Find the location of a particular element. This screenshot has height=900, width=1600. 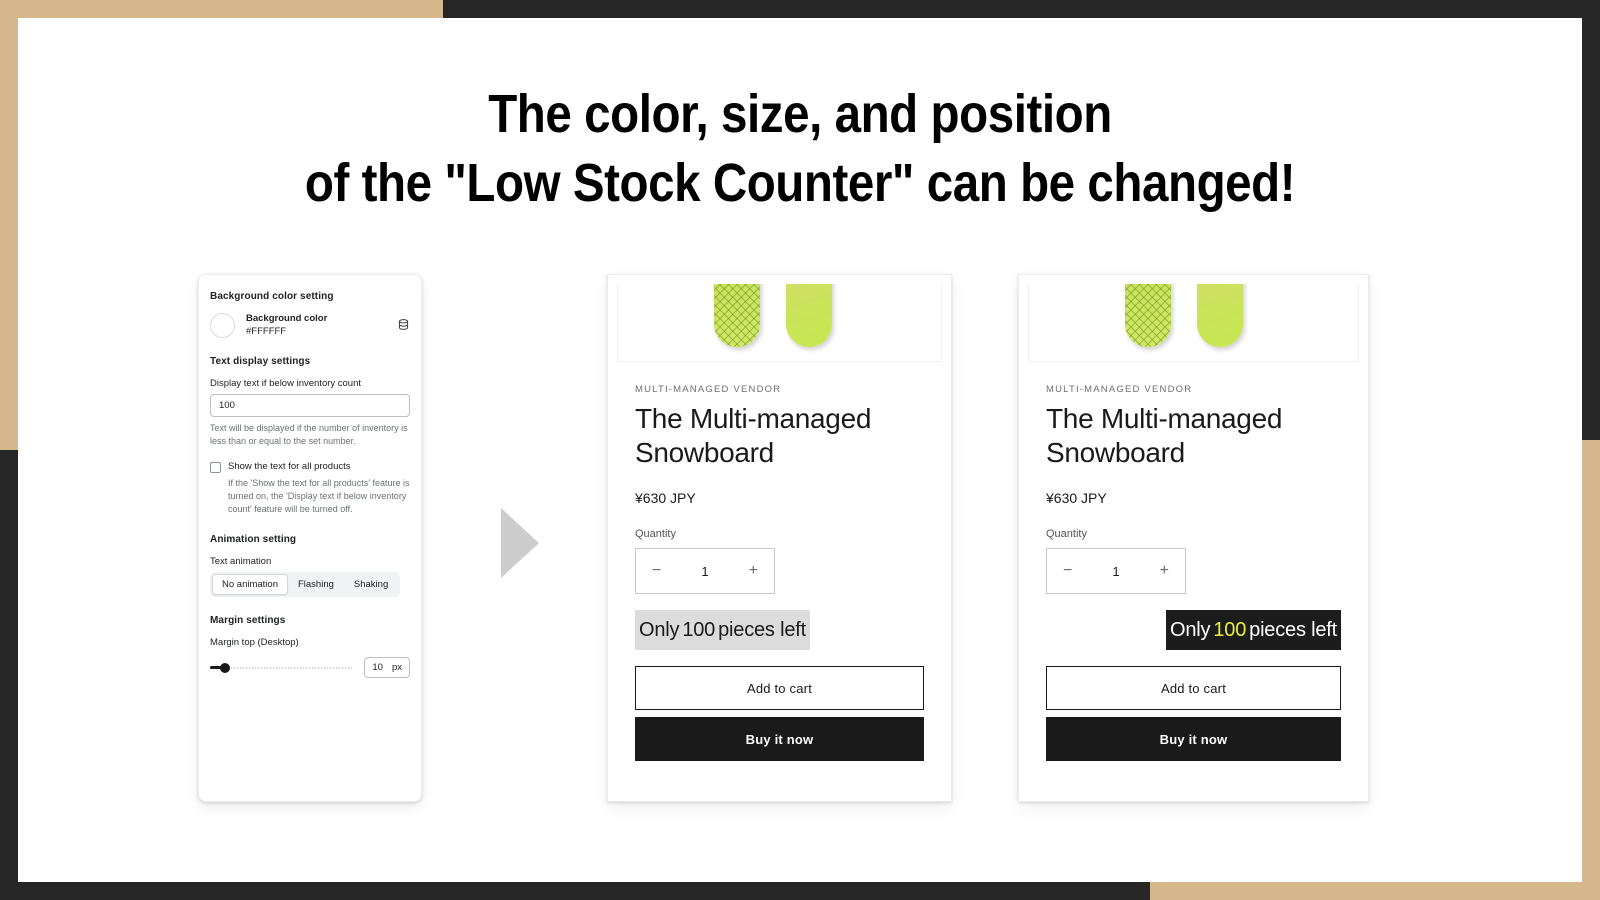

color-meta: Background color #FFFFFF is located at coordinates (316, 325).